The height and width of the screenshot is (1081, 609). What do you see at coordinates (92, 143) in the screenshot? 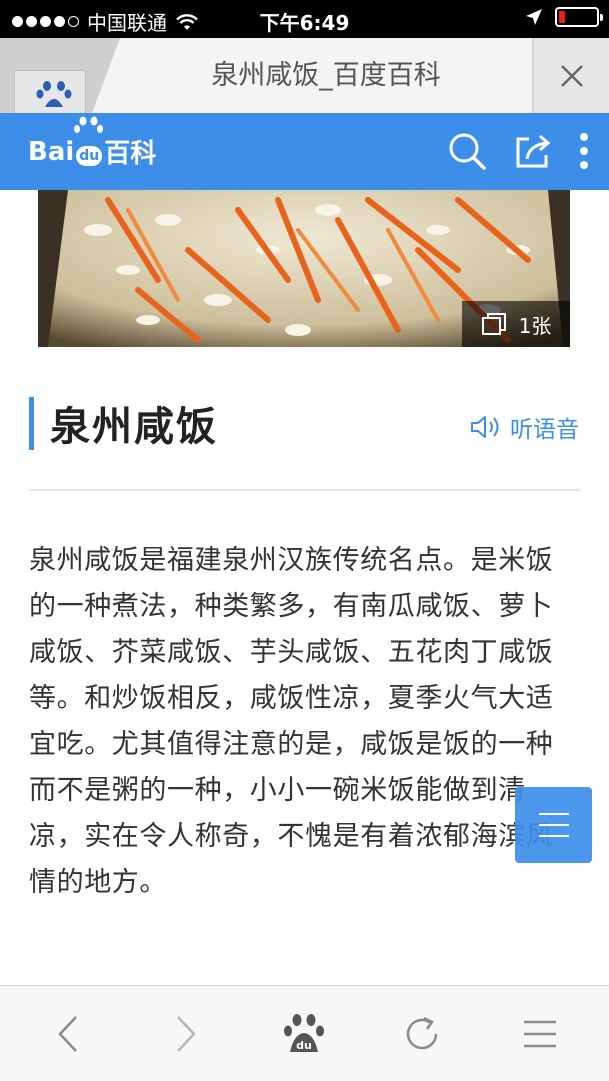
I see `baidu-baike-logo: Bai du 百科` at bounding box center [92, 143].